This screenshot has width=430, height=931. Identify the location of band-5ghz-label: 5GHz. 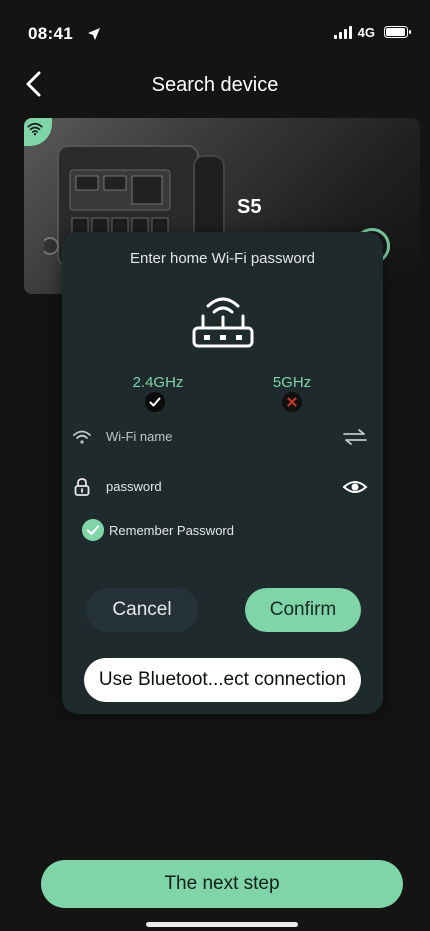
(292, 382).